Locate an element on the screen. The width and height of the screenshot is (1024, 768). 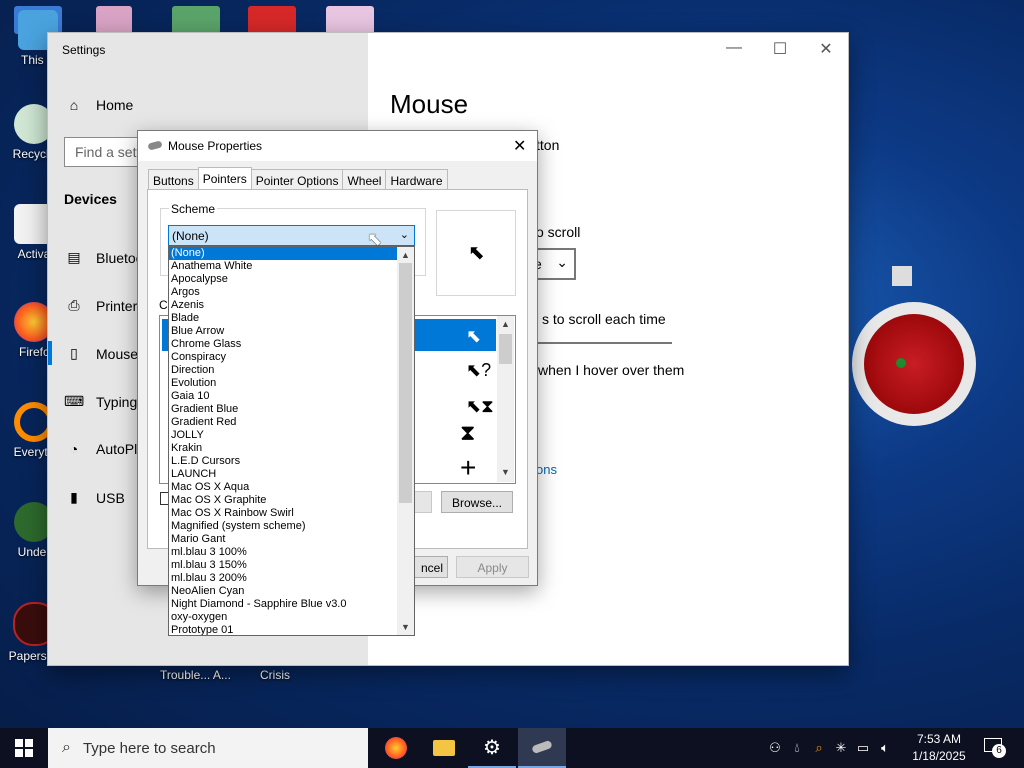
search-placeholder: Type here to search is located at coordinates (149, 748).